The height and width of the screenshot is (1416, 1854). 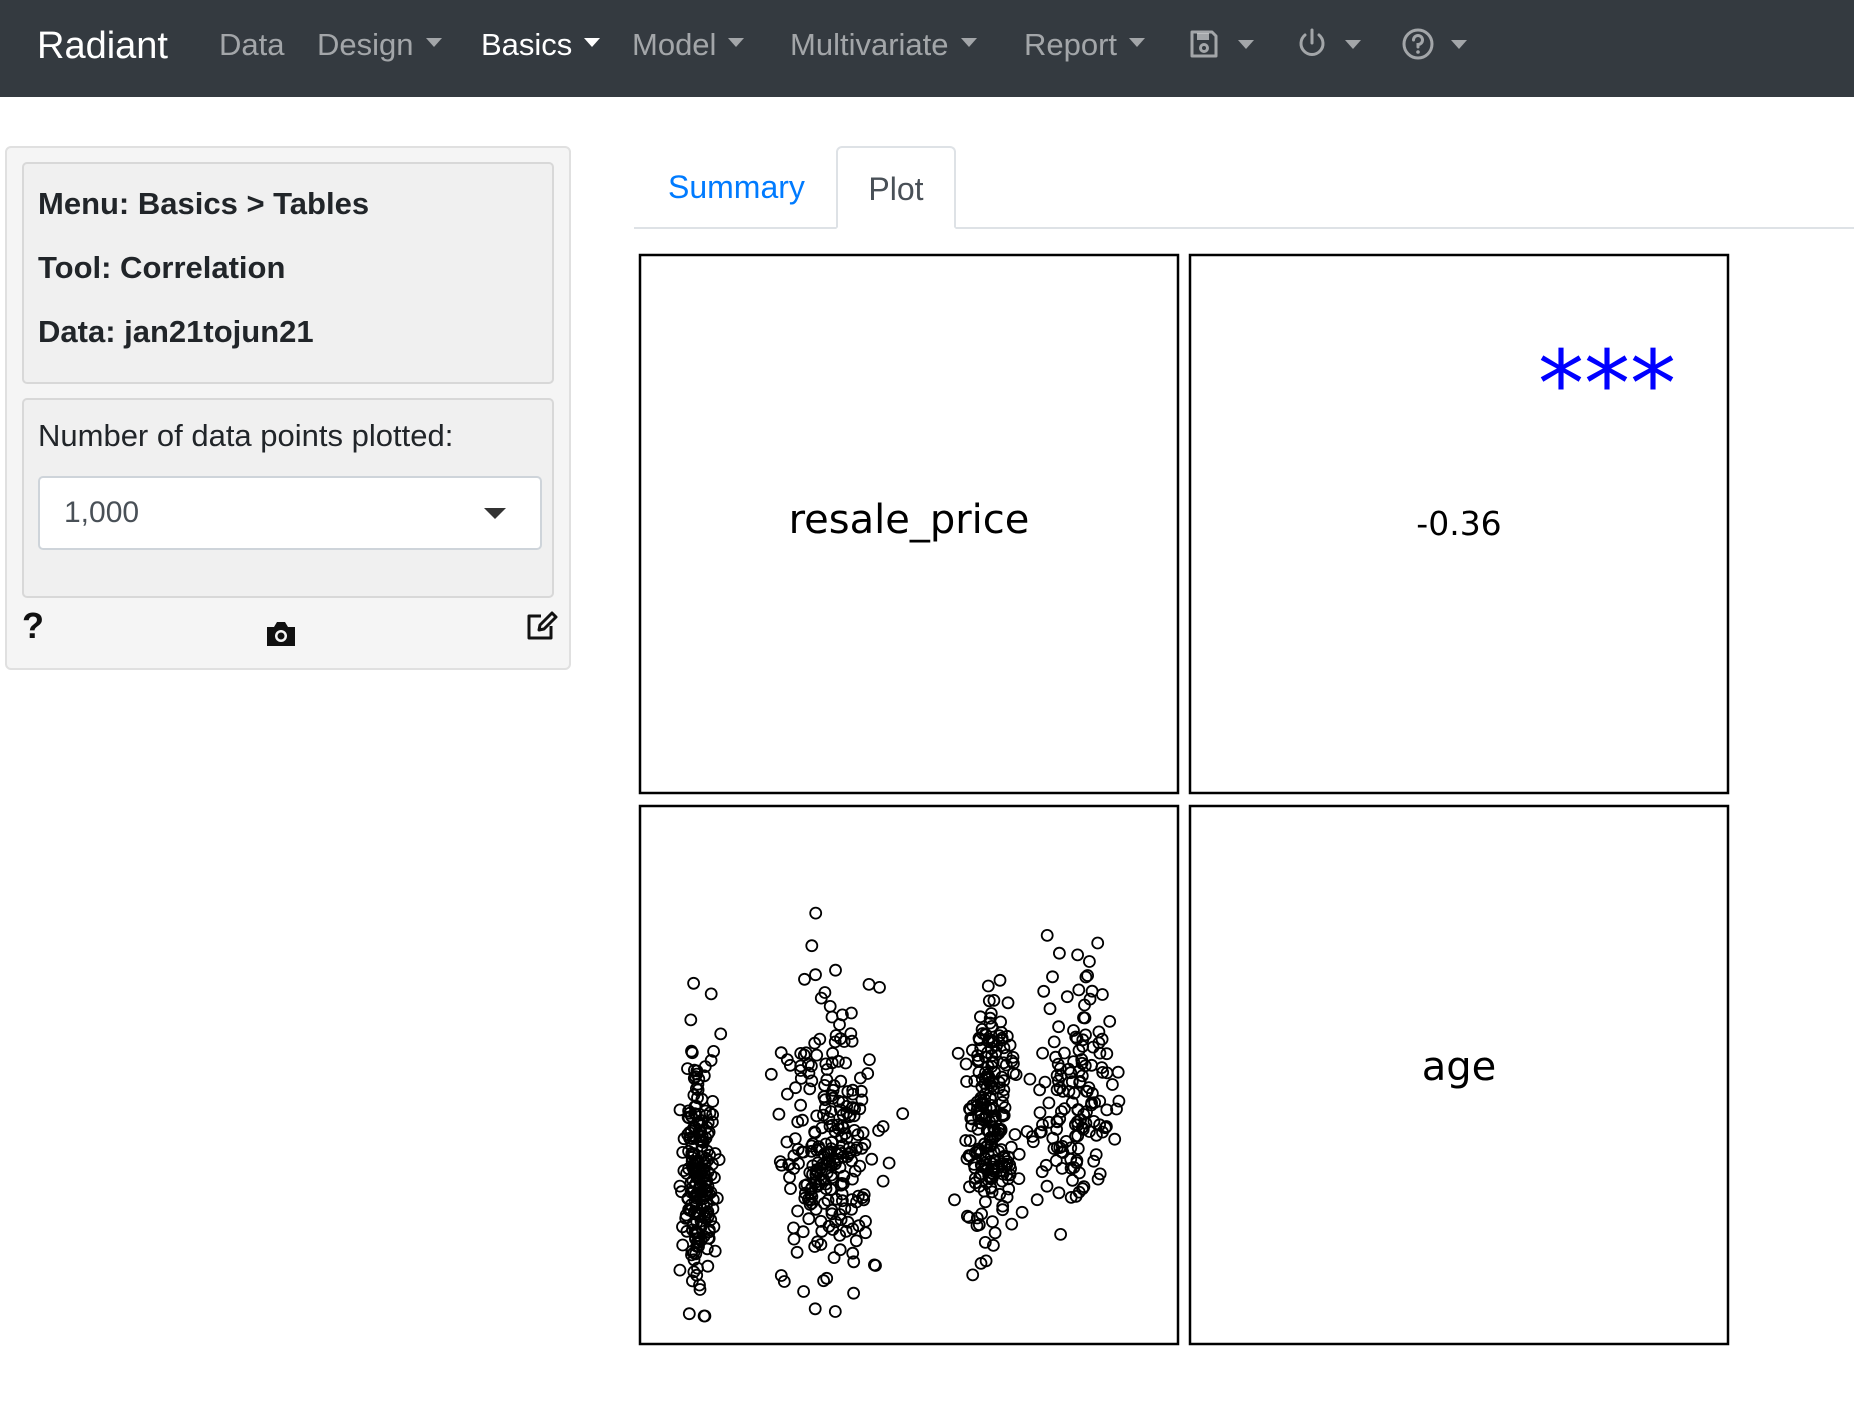 I want to click on options-well: Number of data points plotted: 1,000, so click(x=288, y=498).